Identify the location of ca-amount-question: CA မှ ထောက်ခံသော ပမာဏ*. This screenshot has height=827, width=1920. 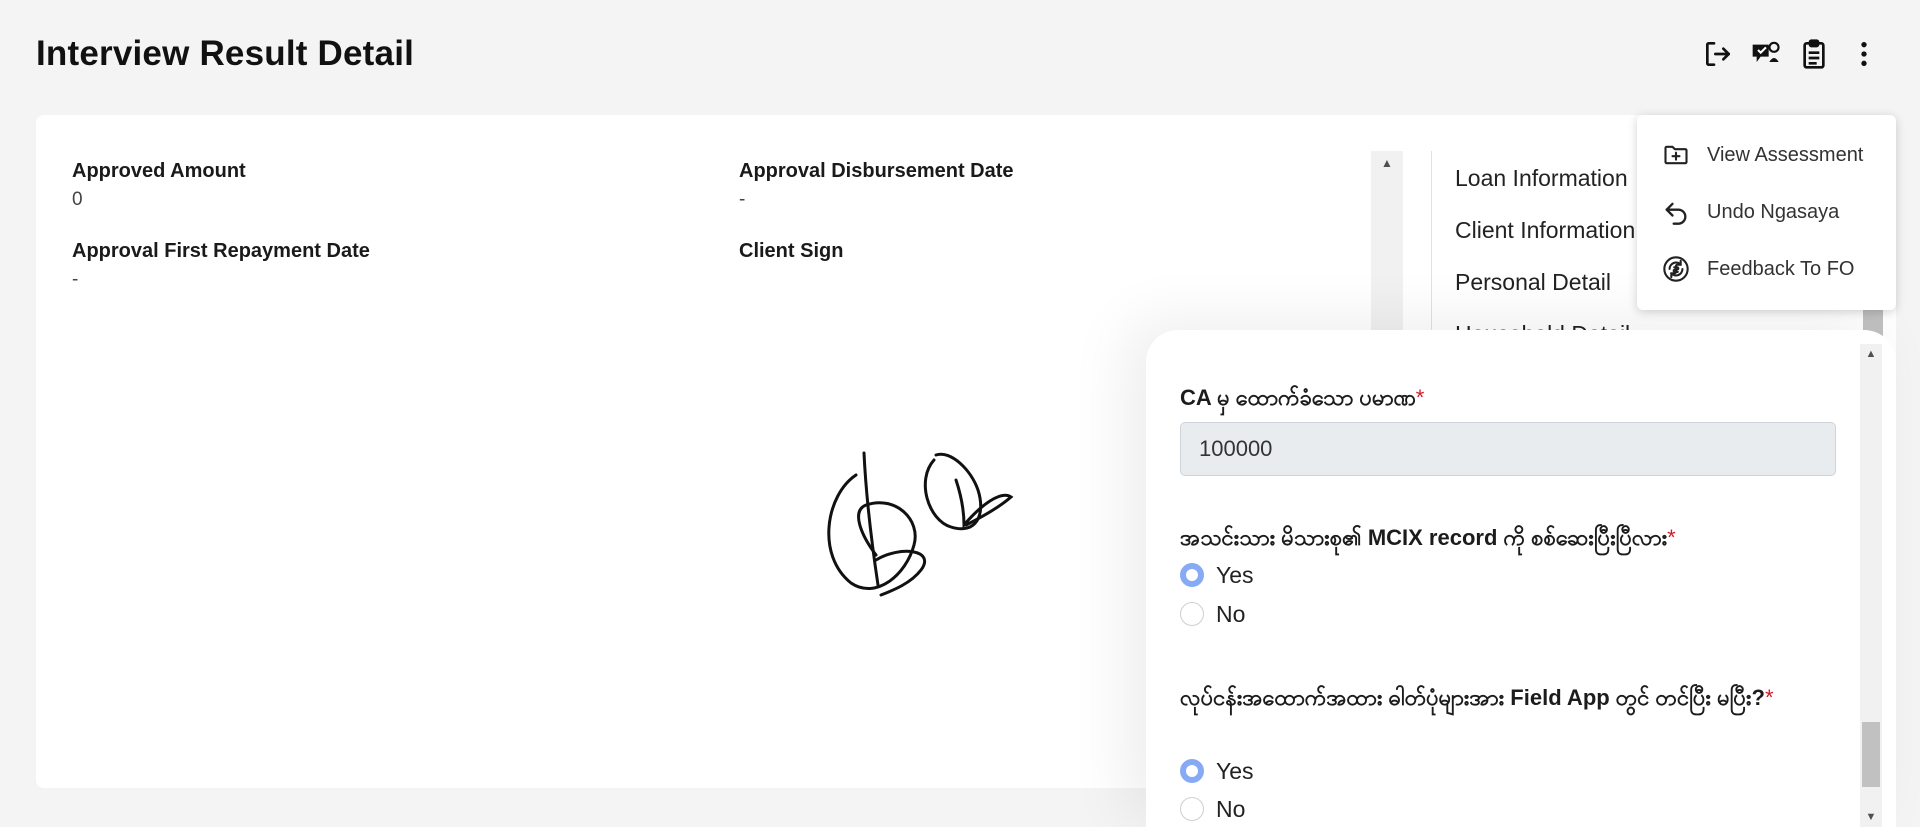
(1500, 398).